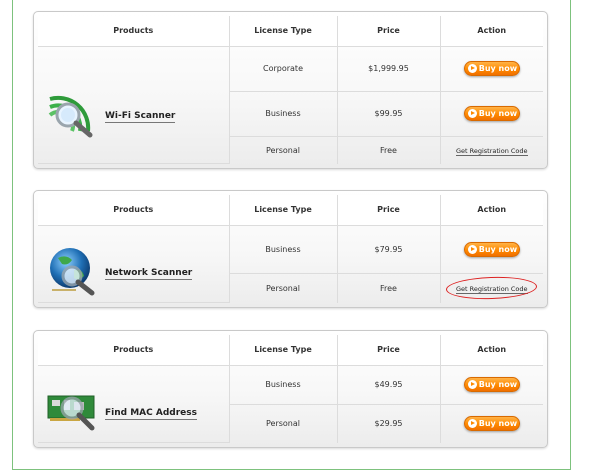 The width and height of the screenshot is (600, 470). I want to click on price-cell: $29.95, so click(388, 423).